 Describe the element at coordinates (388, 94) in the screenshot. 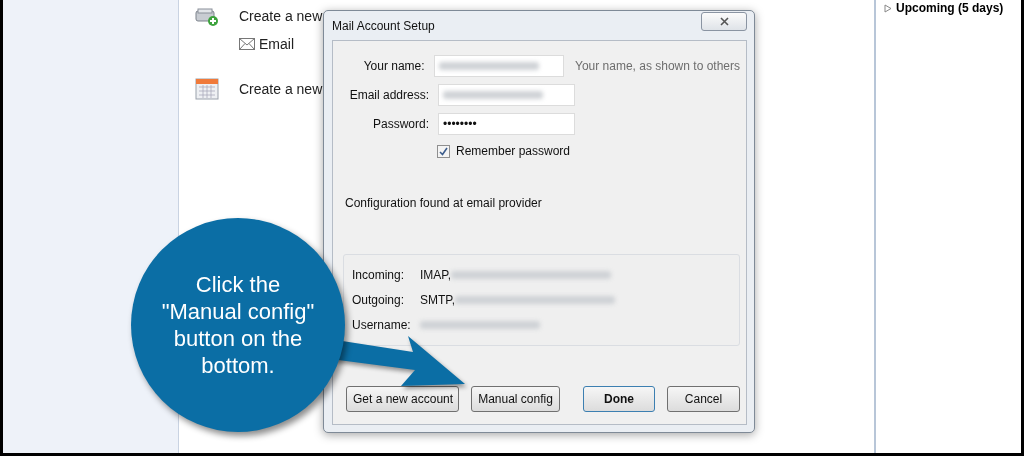

I see `field-label: Email address:` at that location.